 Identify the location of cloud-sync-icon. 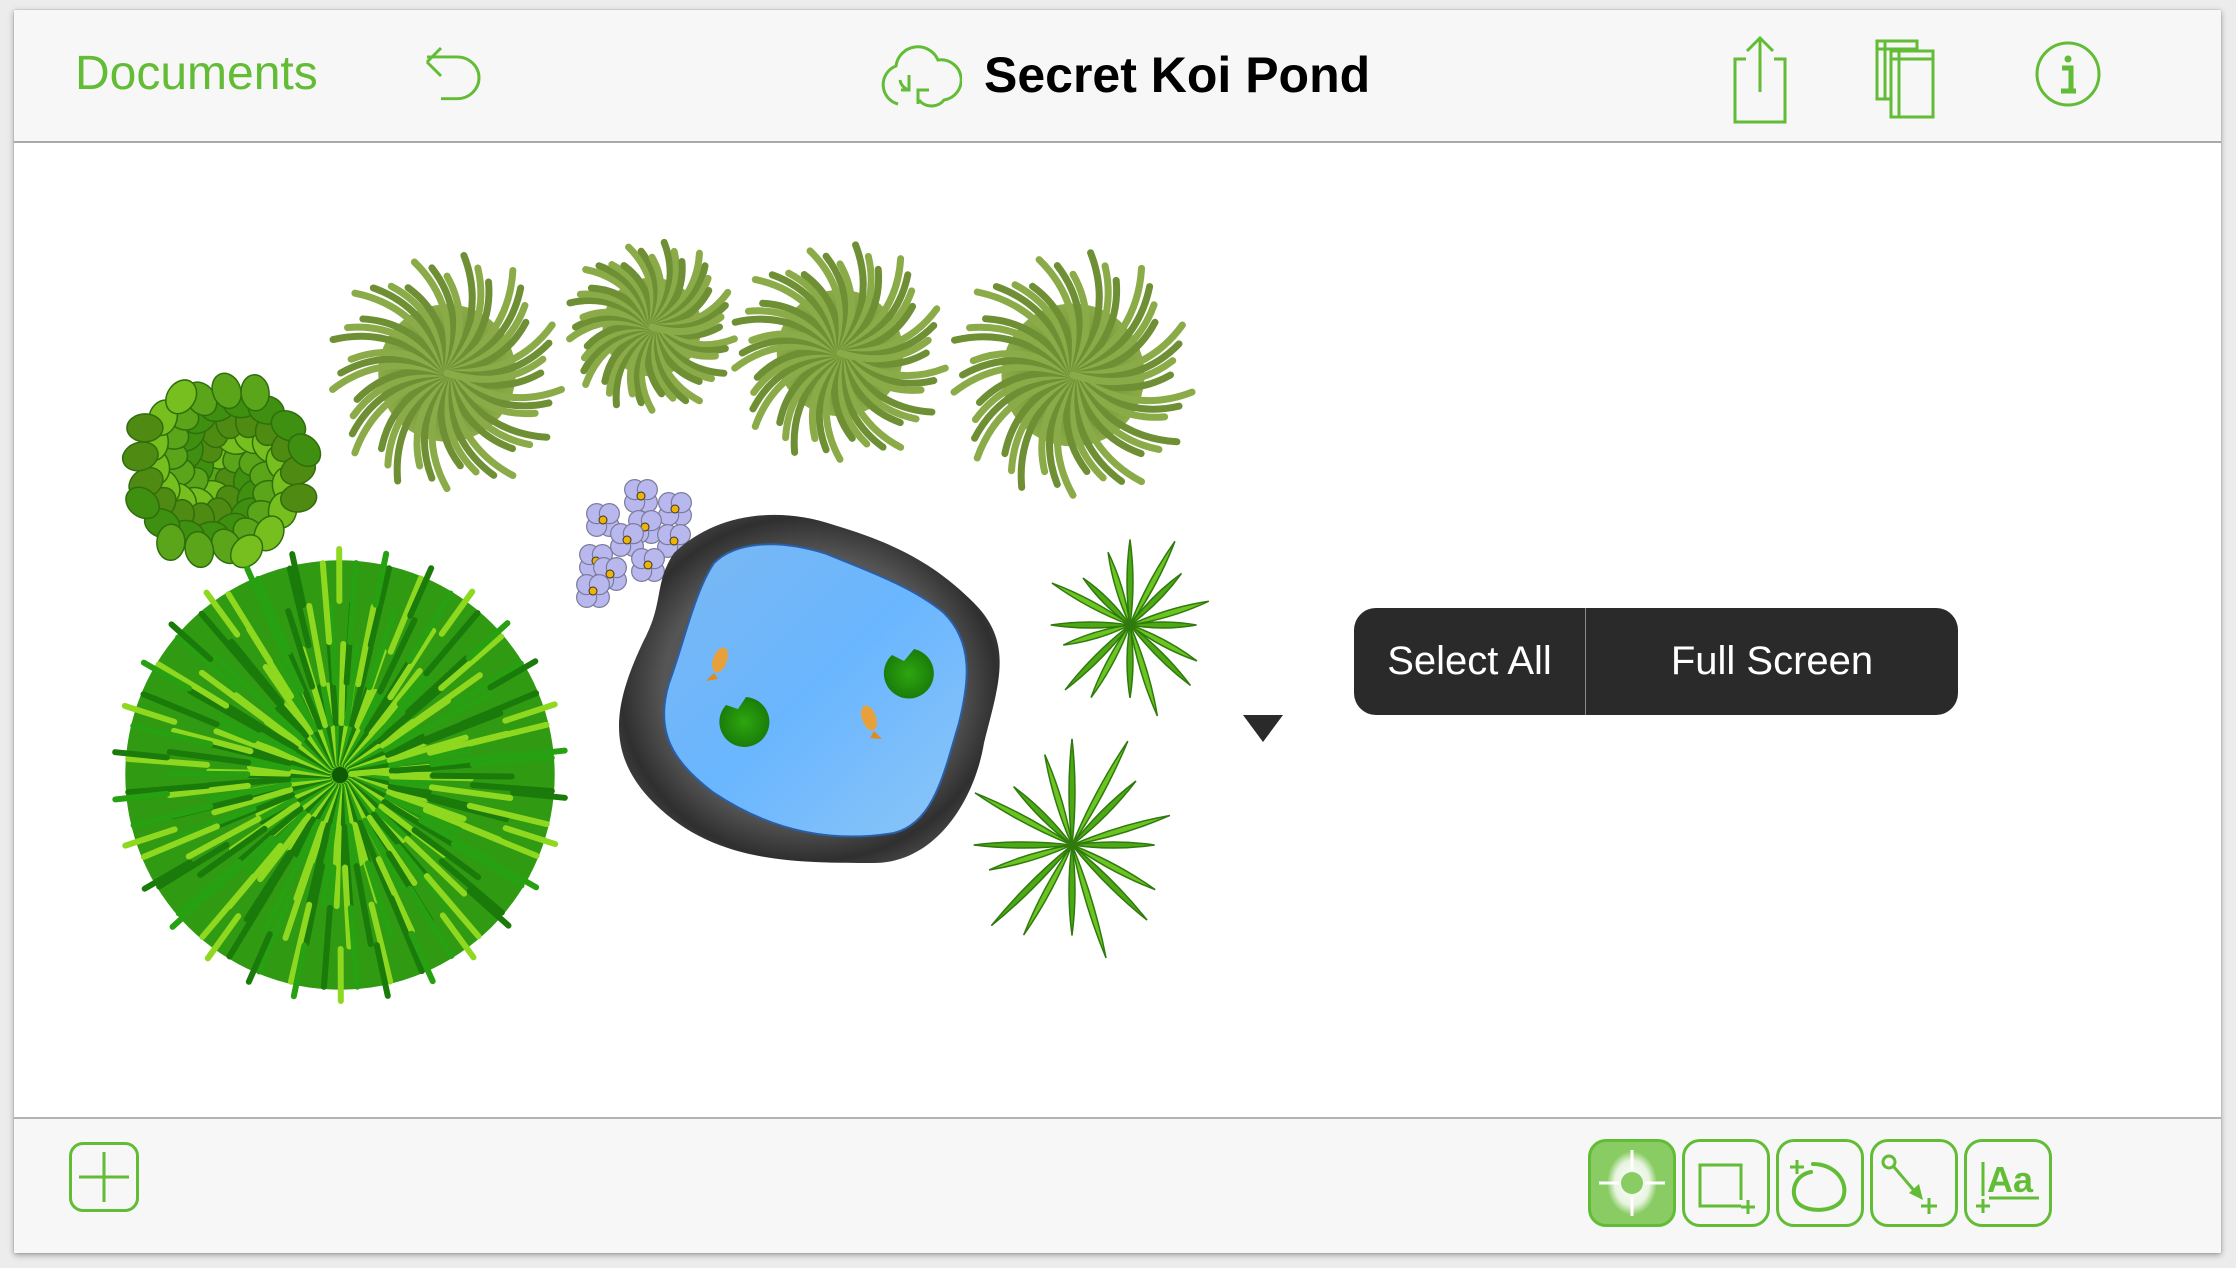
(918, 75).